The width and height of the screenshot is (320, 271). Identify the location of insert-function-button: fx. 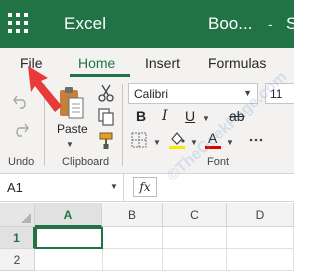
(145, 187).